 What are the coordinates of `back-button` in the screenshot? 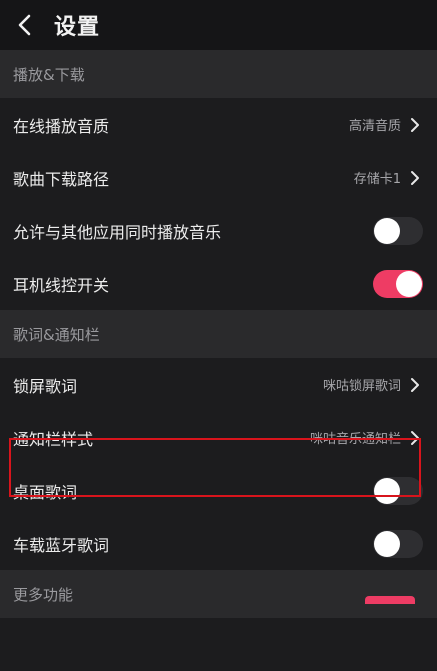 It's located at (25, 25).